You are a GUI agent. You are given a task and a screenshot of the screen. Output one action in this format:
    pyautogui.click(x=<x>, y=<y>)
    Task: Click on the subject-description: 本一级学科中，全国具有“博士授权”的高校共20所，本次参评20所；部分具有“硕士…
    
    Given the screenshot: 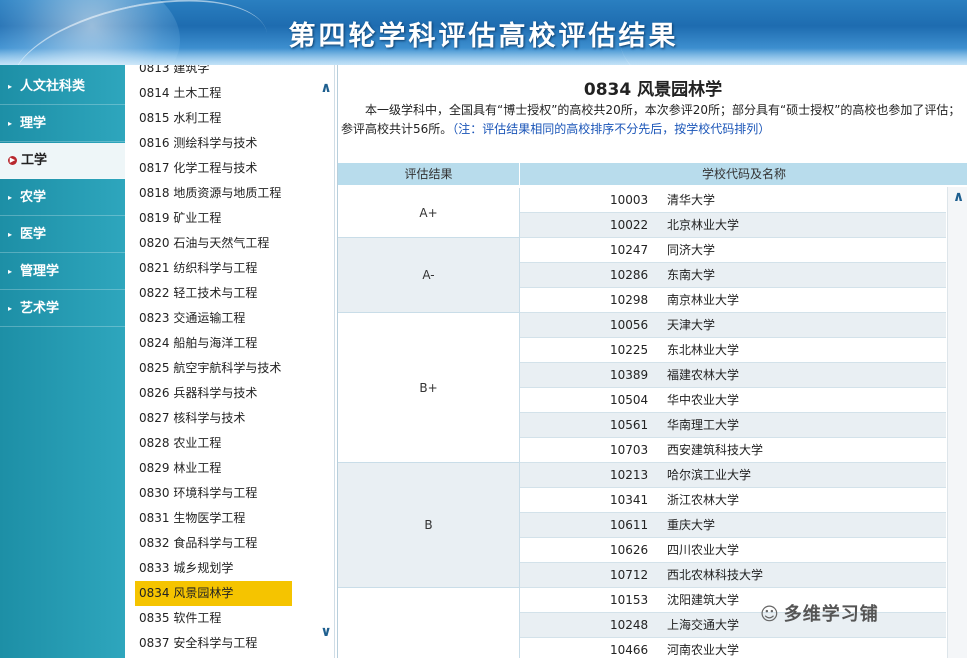 What is the action you would take?
    pyautogui.click(x=651, y=120)
    